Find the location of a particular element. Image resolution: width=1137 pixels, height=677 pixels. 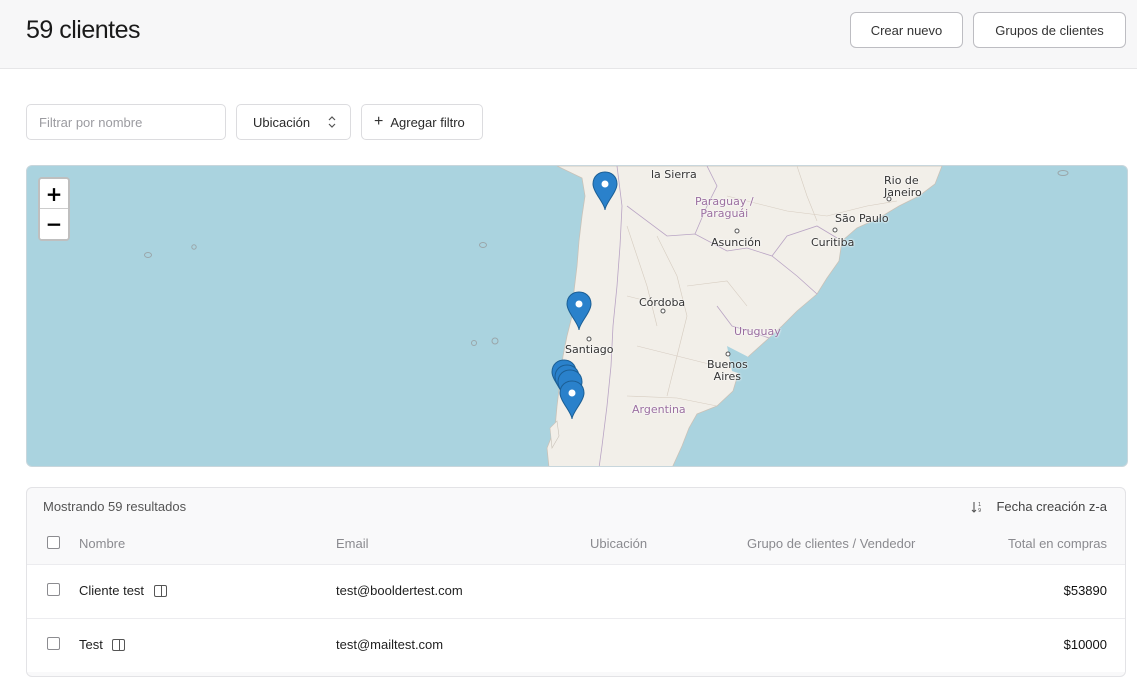

column-header-total: Total en compras is located at coordinates (1057, 543).